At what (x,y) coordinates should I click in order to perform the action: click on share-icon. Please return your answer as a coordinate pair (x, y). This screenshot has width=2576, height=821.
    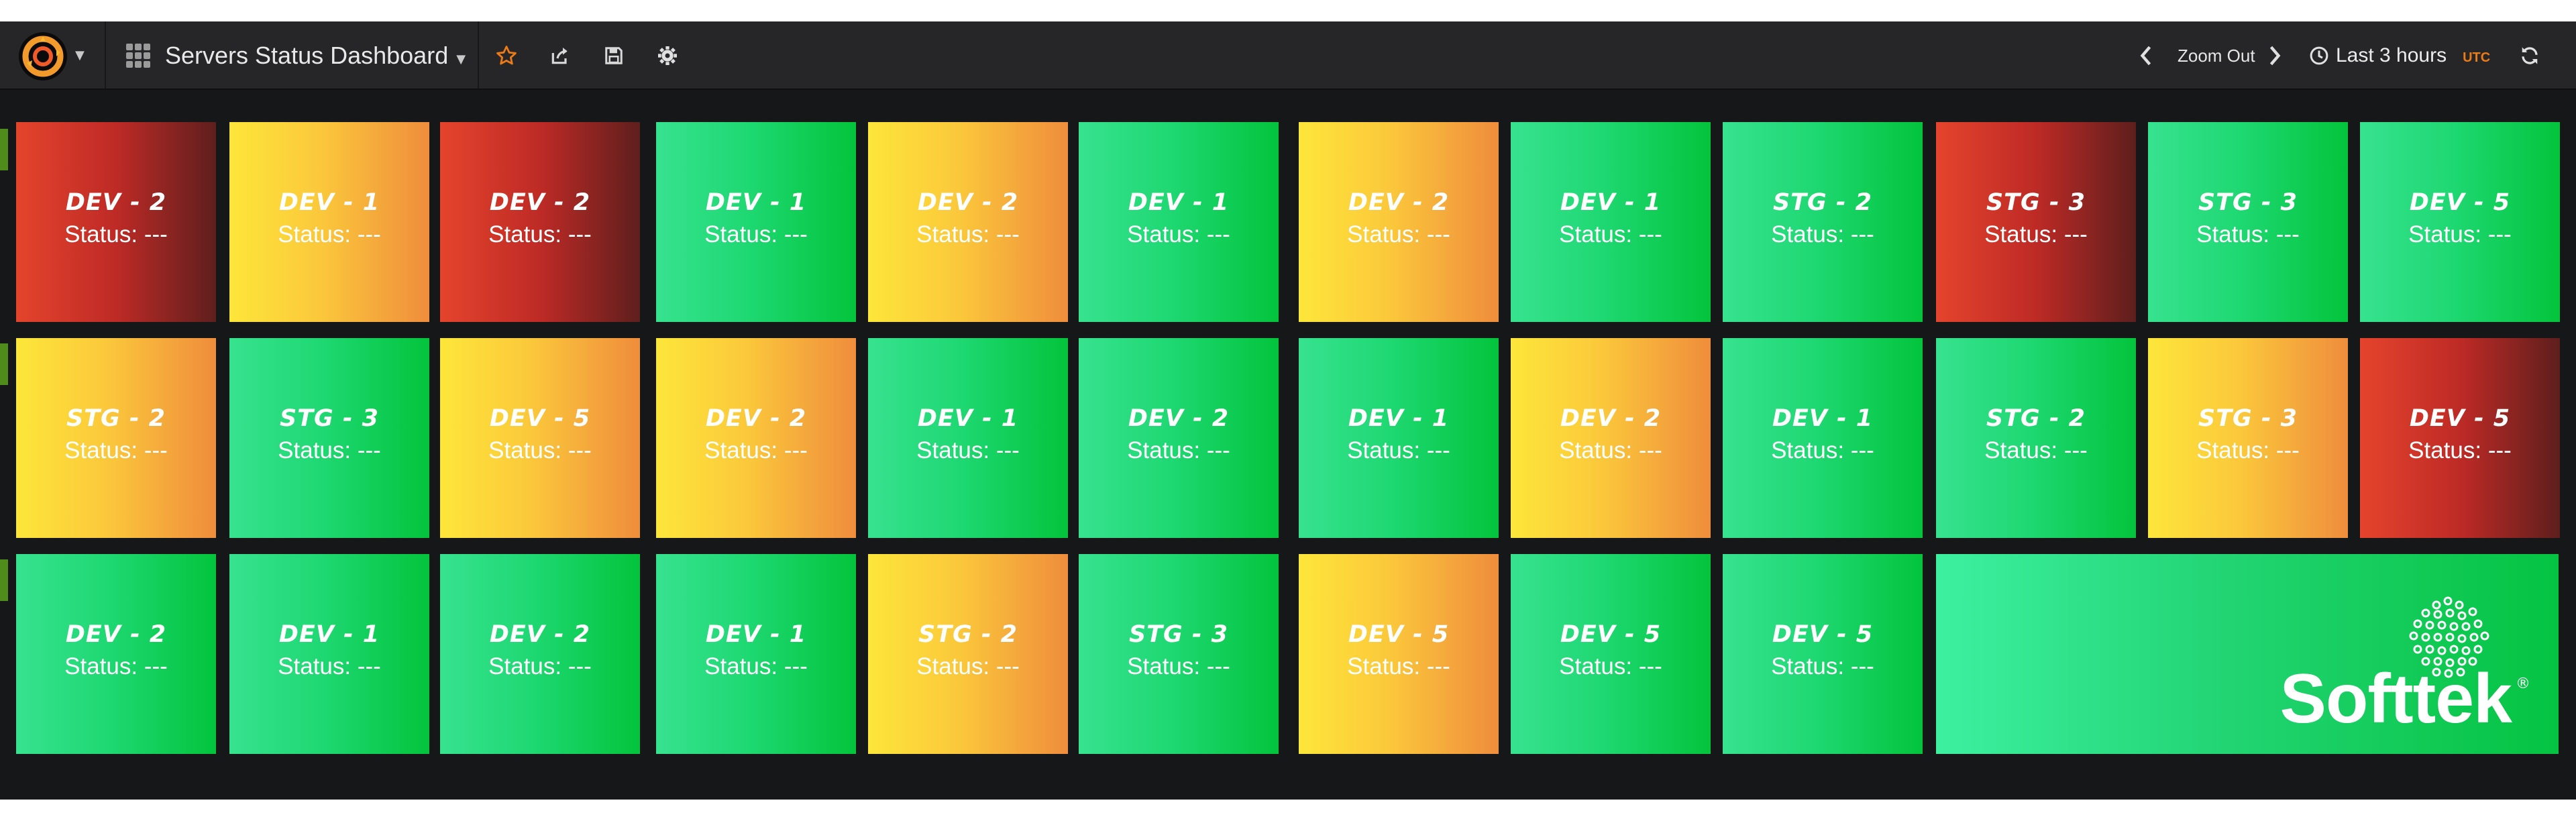
    Looking at the image, I should click on (559, 56).